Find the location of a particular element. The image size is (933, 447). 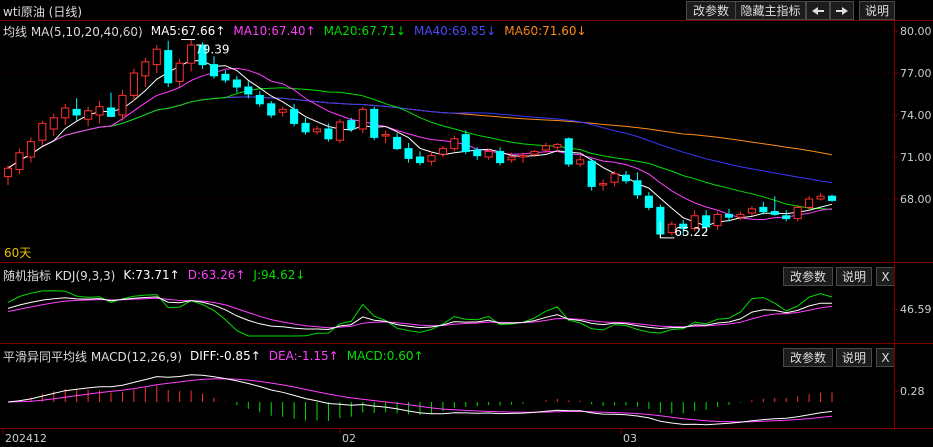

kdj-close-button: X is located at coordinates (885, 276).